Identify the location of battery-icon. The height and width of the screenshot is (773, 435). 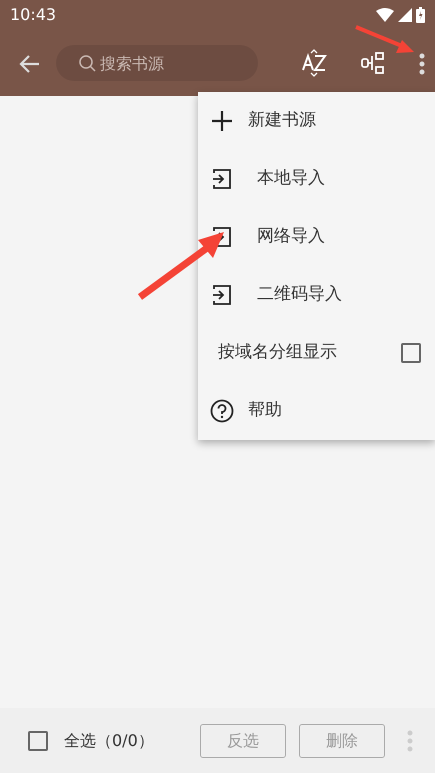
(420, 15).